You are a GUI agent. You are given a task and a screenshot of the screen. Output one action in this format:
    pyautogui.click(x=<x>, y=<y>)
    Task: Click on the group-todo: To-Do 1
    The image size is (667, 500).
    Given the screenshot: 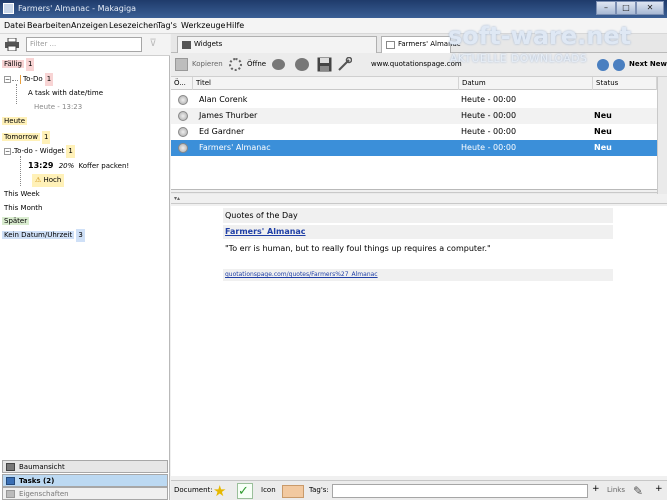 What is the action you would take?
    pyautogui.click(x=37, y=79)
    